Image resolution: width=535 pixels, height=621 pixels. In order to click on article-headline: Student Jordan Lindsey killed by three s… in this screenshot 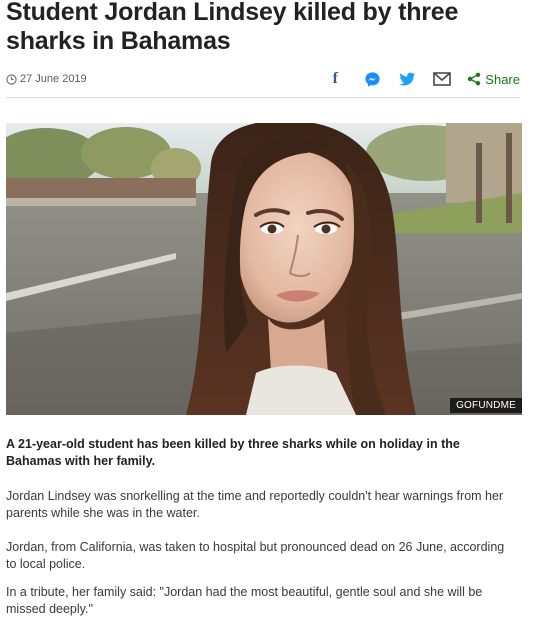, I will do `click(232, 27)`.